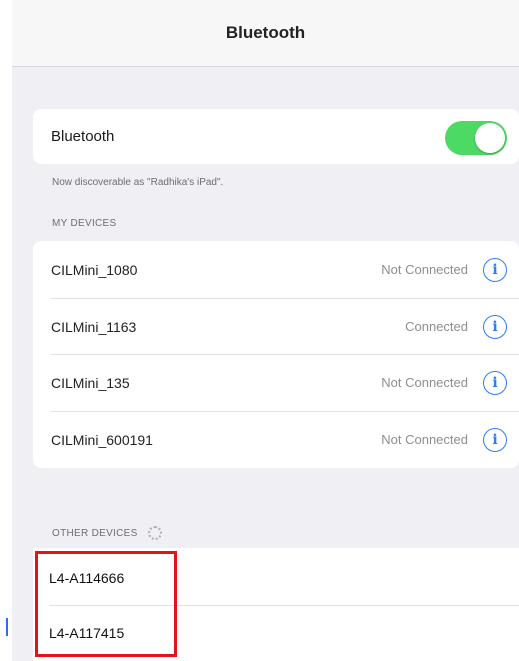  What do you see at coordinates (436, 326) in the screenshot?
I see `device-status: Connected` at bounding box center [436, 326].